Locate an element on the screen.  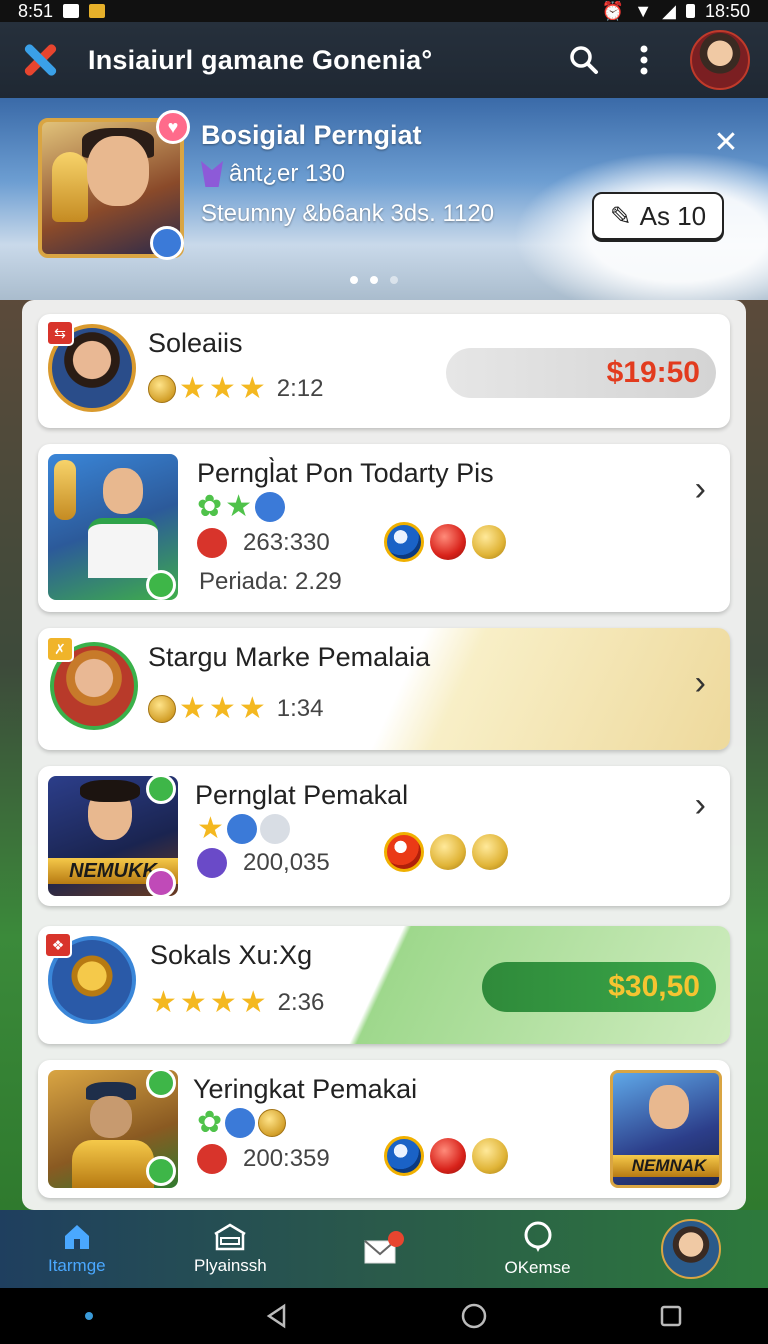
tag-icon: ✗ is located at coordinates (60, 649).